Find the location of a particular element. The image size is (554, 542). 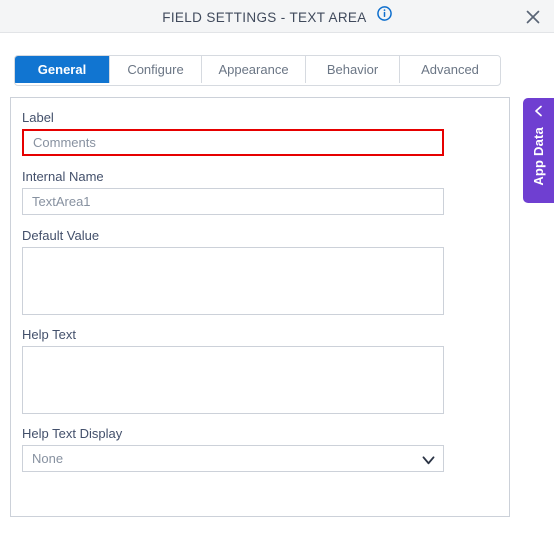

page-title-text: FIELD SETTINGS - TEXT AREA is located at coordinates (264, 17).